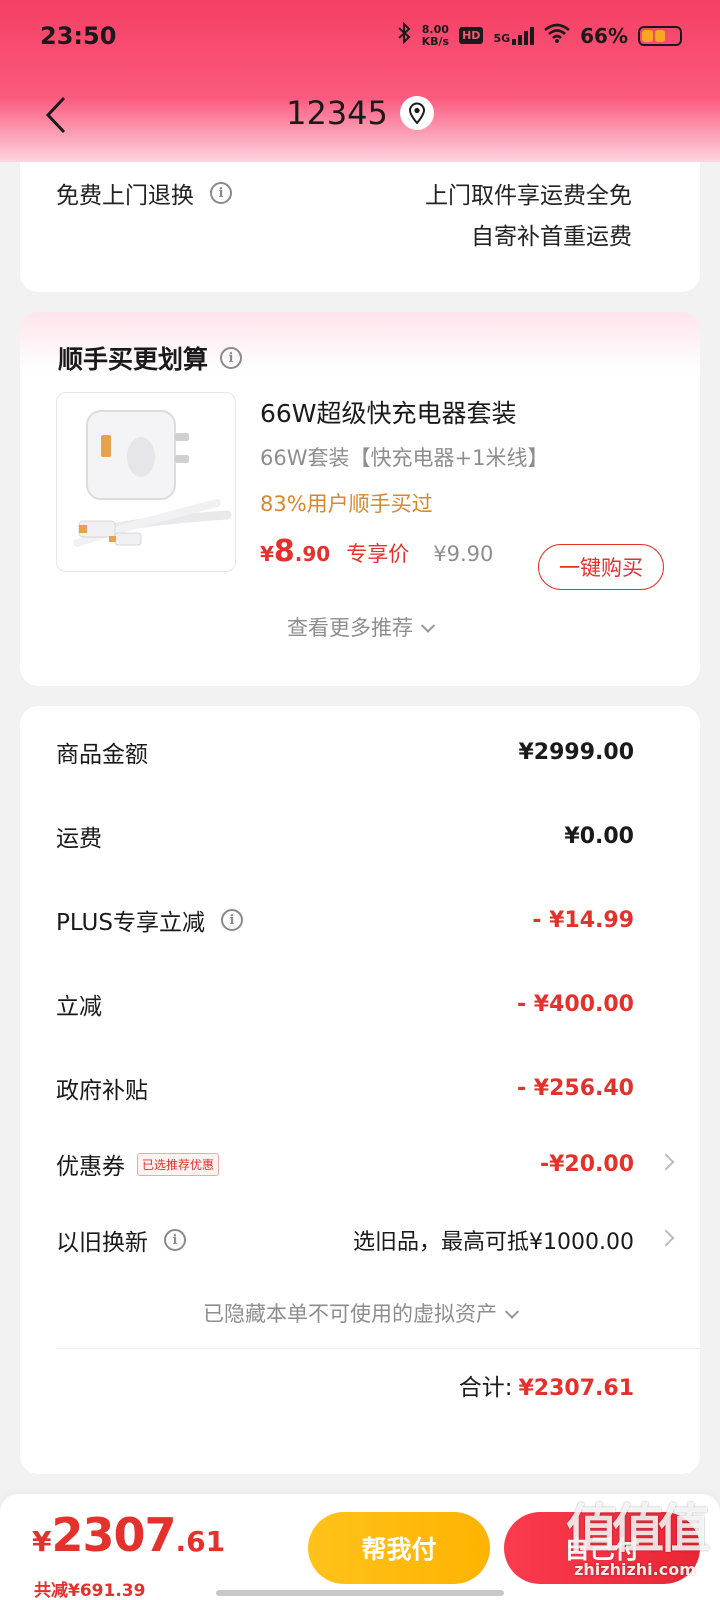  I want to click on location-pin-icon, so click(416, 113).